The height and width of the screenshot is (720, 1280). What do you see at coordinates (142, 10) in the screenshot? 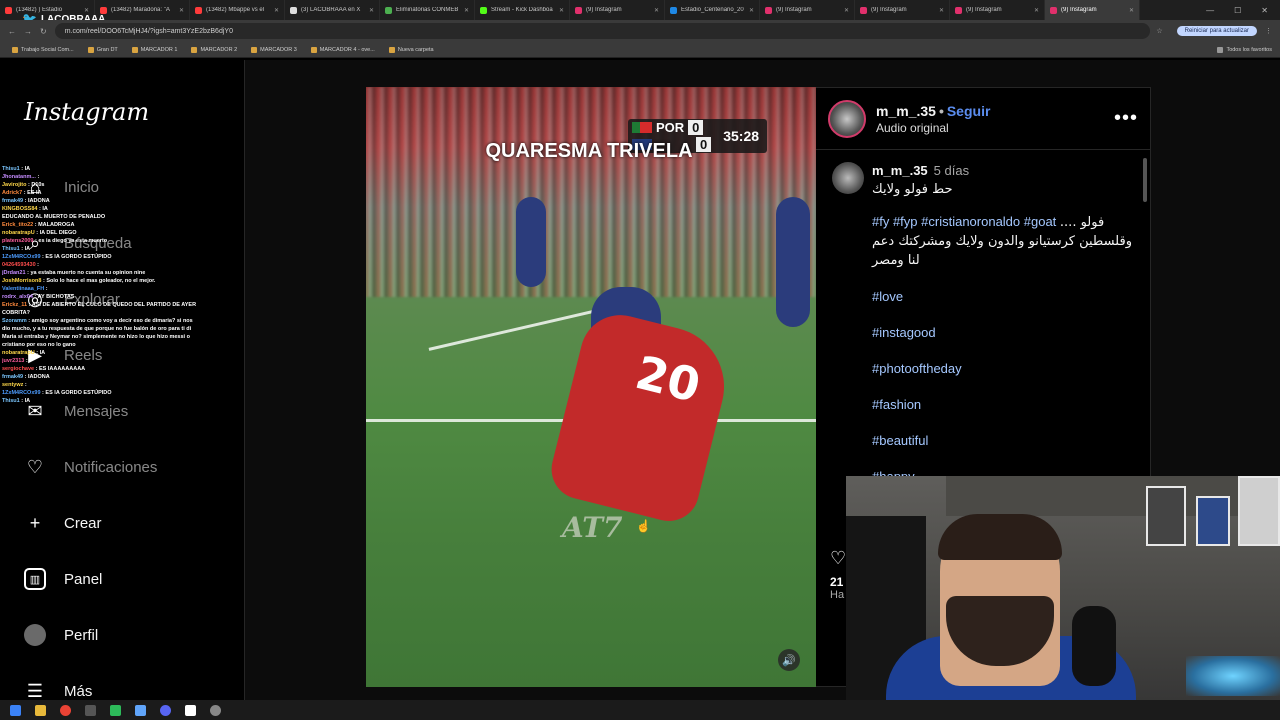
I see `browser-tab: (13482) Maradona: "A ✕` at bounding box center [142, 10].